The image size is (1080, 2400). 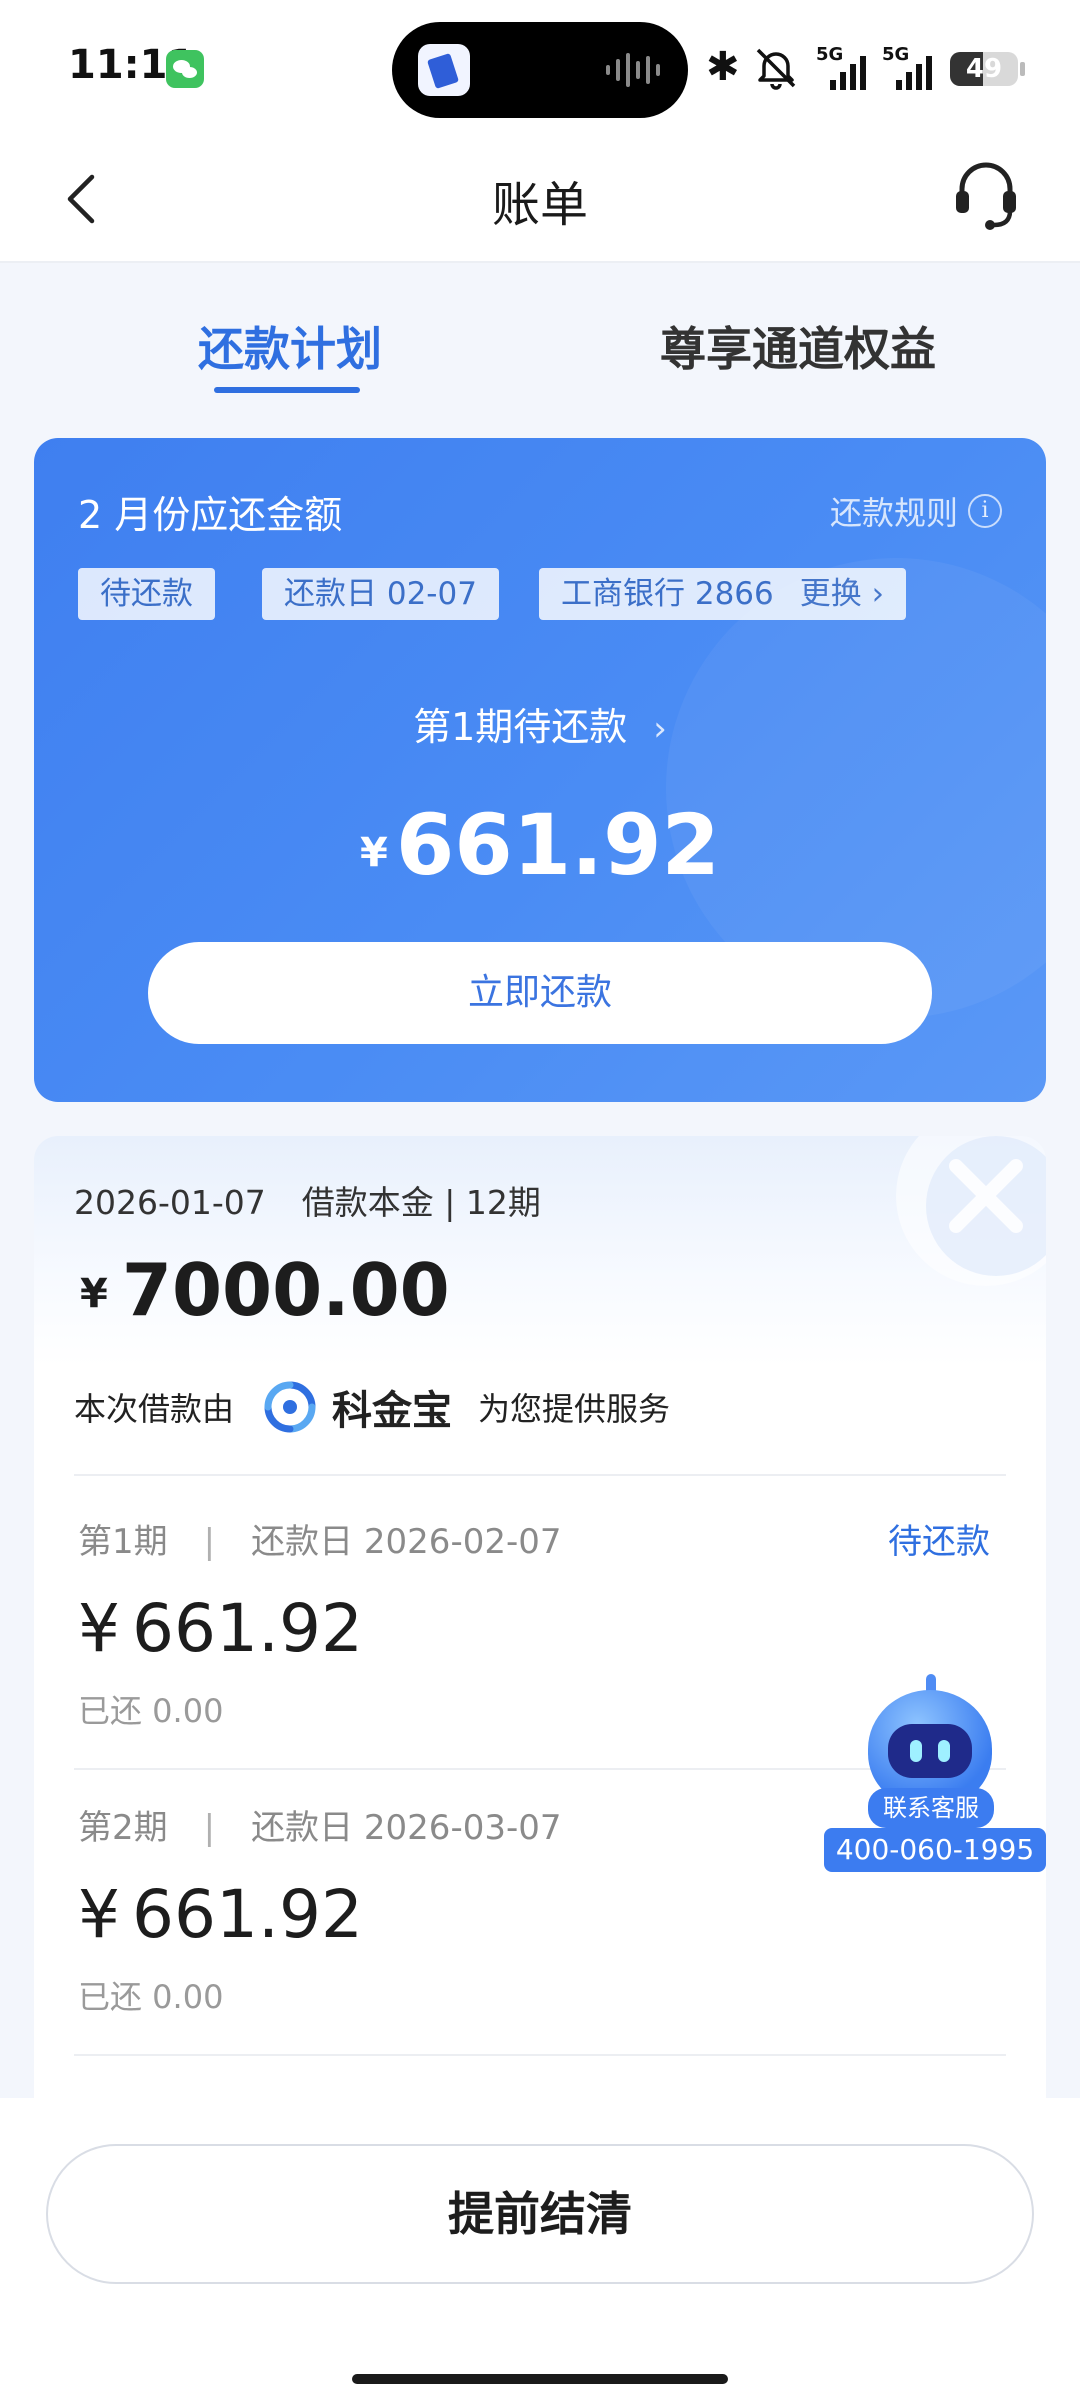 I want to click on battery-level: 49, so click(x=984, y=69).